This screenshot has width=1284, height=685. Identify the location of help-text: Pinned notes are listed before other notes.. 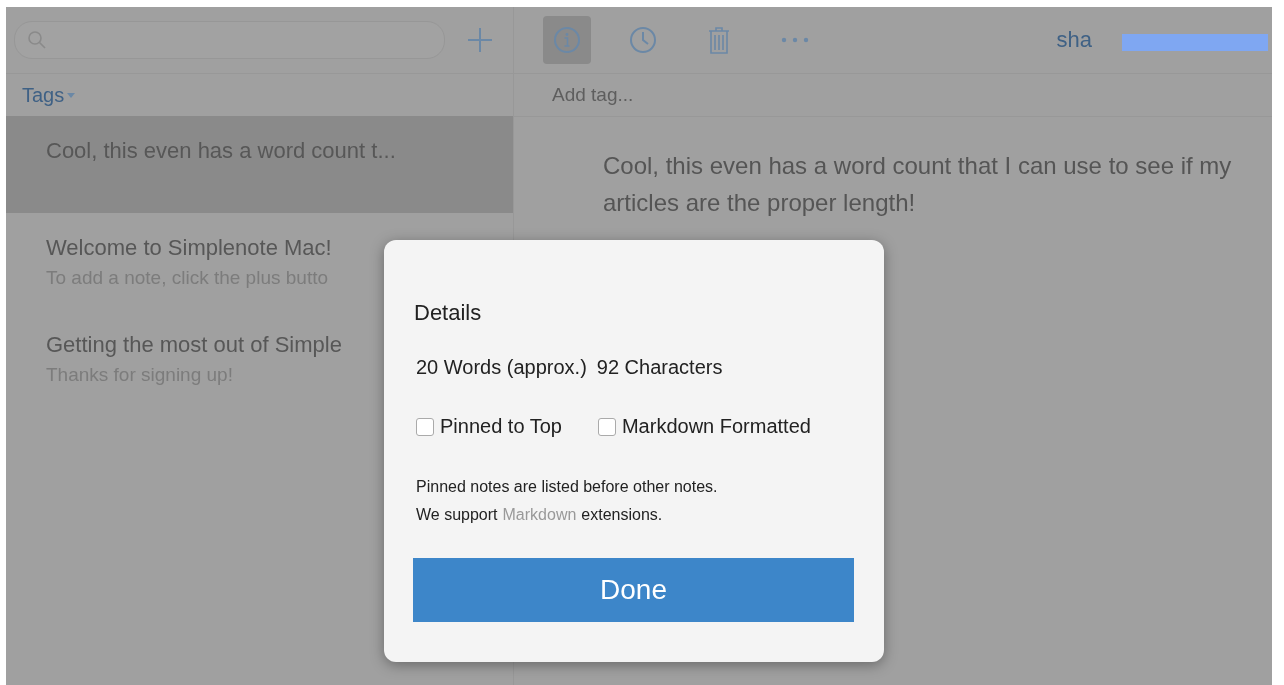
(567, 487).